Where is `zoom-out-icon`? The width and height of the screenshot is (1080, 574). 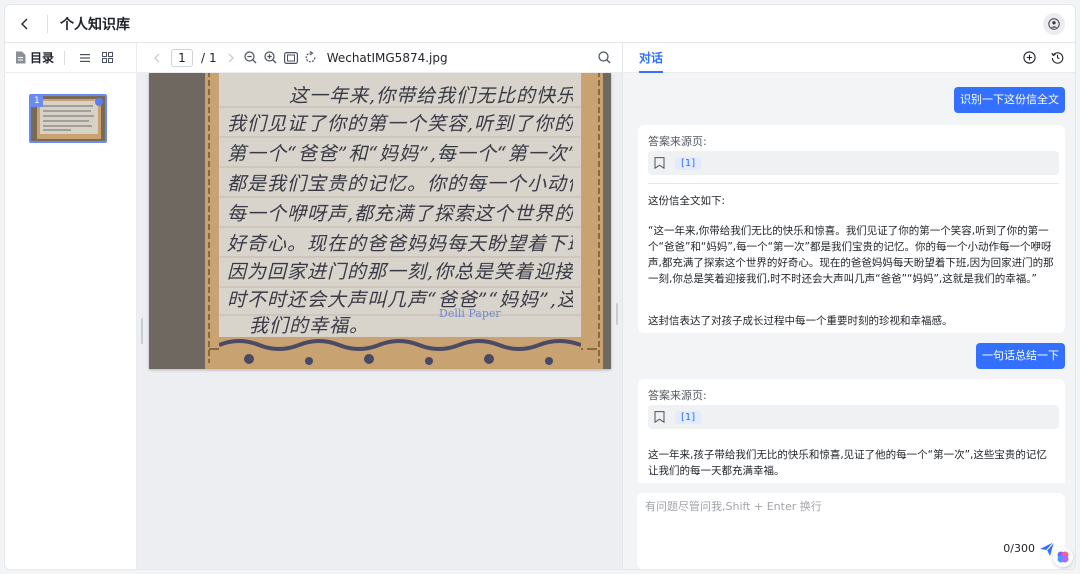
zoom-out-icon is located at coordinates (250, 57).